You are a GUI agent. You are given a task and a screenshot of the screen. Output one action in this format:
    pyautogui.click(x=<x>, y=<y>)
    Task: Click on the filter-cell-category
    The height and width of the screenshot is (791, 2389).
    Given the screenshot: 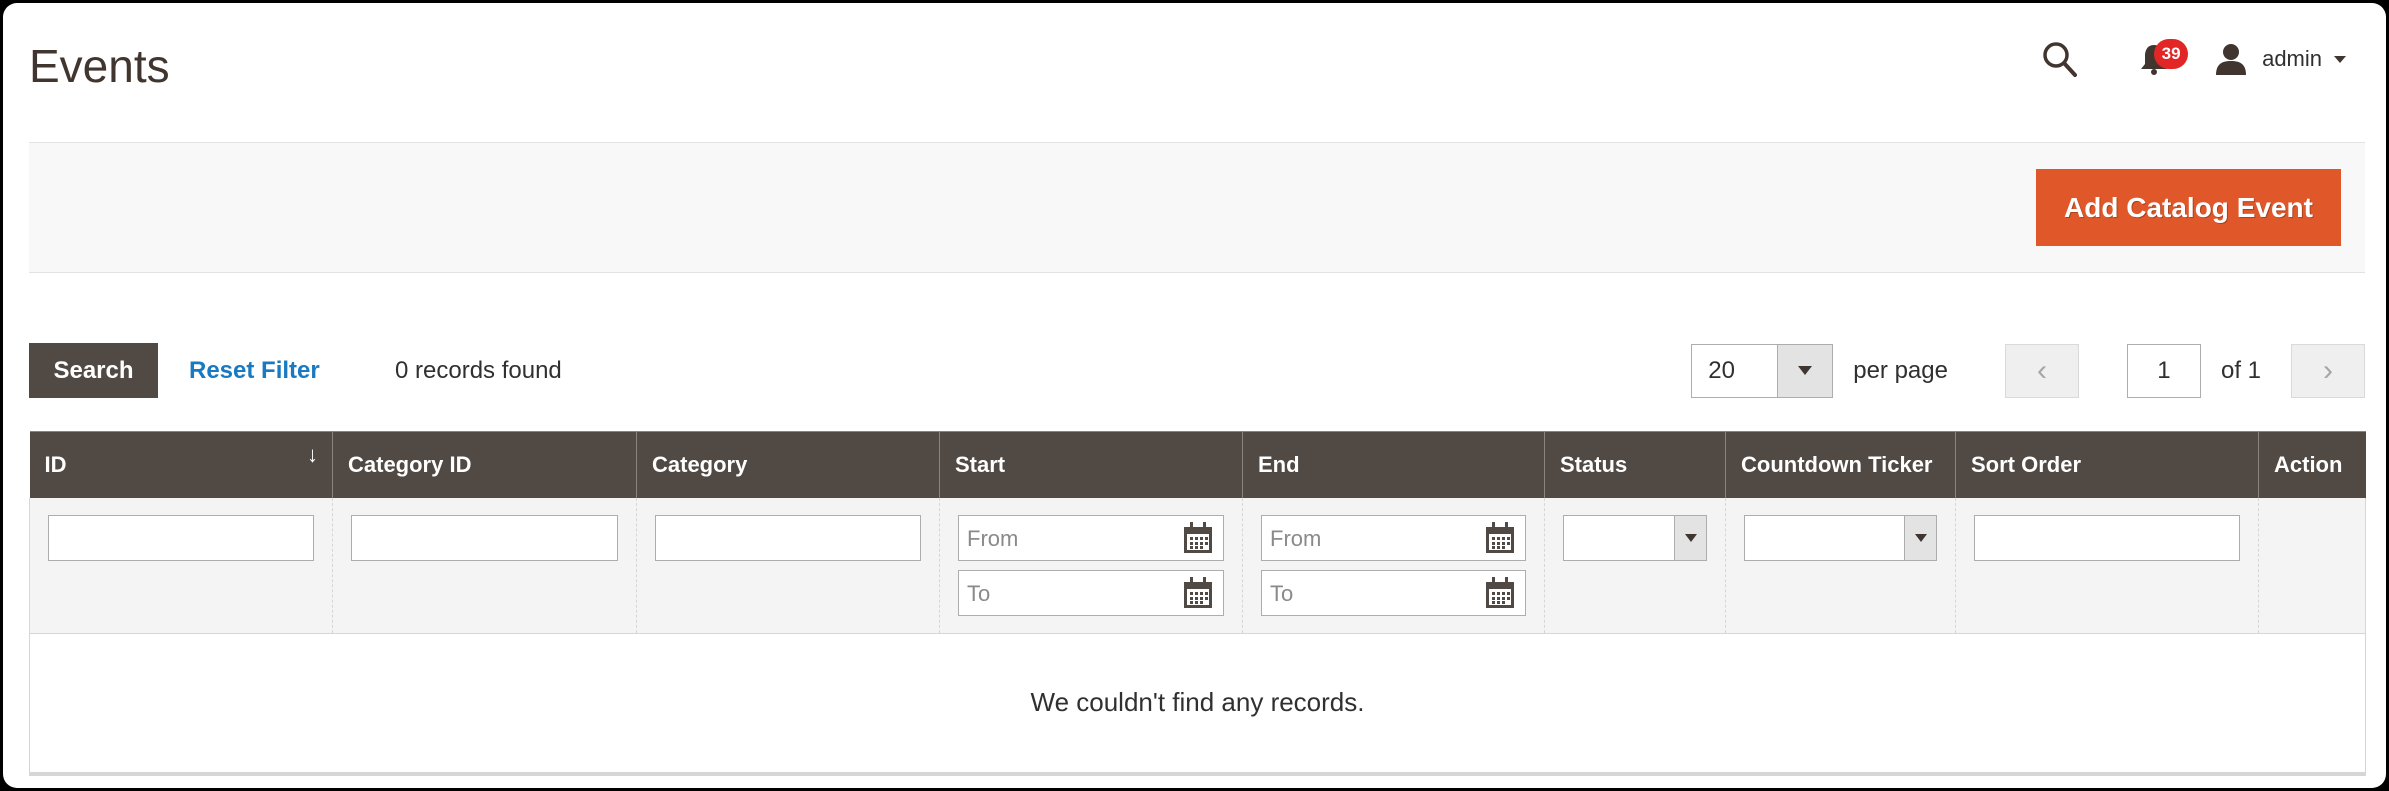 What is the action you would take?
    pyautogui.click(x=788, y=565)
    